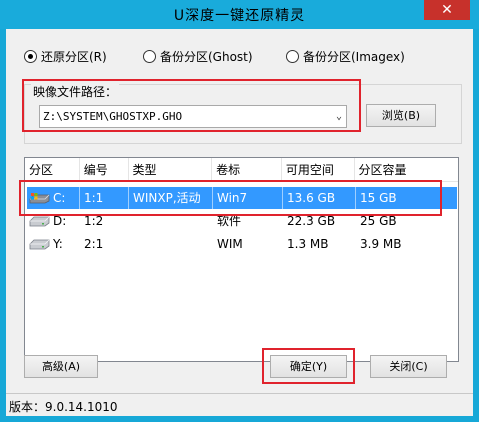  Describe the element at coordinates (447, 10) in the screenshot. I see `window-close-button: ✕` at that location.